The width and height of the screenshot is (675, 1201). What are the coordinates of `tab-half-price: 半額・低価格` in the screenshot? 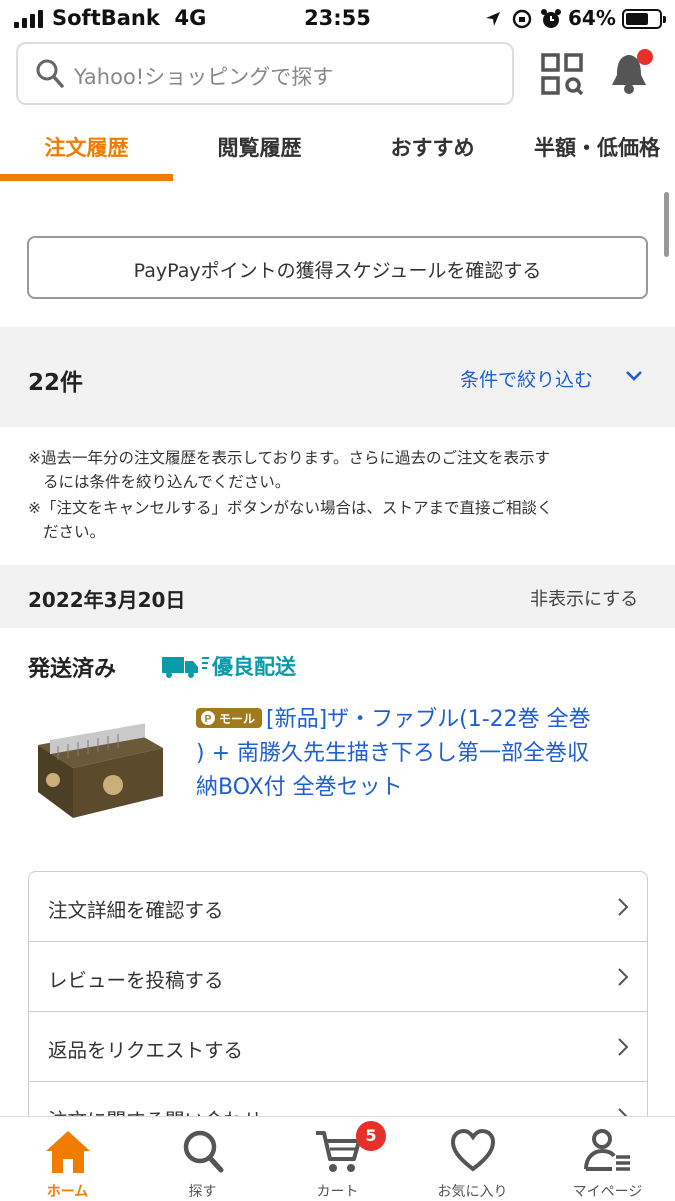 It's located at (597, 150).